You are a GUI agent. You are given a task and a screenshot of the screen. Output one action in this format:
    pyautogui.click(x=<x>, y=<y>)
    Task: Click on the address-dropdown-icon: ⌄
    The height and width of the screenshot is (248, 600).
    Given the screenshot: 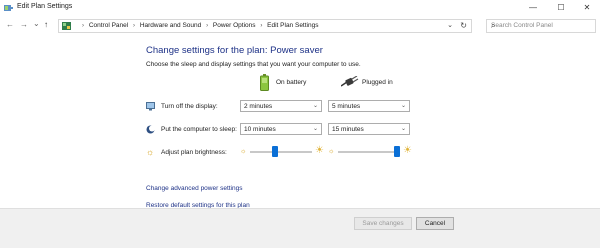 What is the action you would take?
    pyautogui.click(x=450, y=25)
    